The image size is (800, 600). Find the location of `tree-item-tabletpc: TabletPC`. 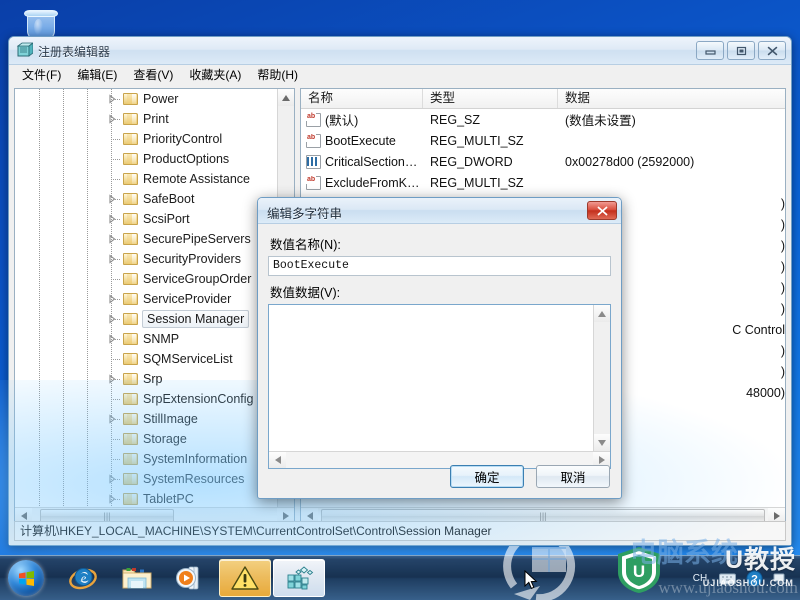

tree-item-tabletpc: TabletPC is located at coordinates (154, 498).